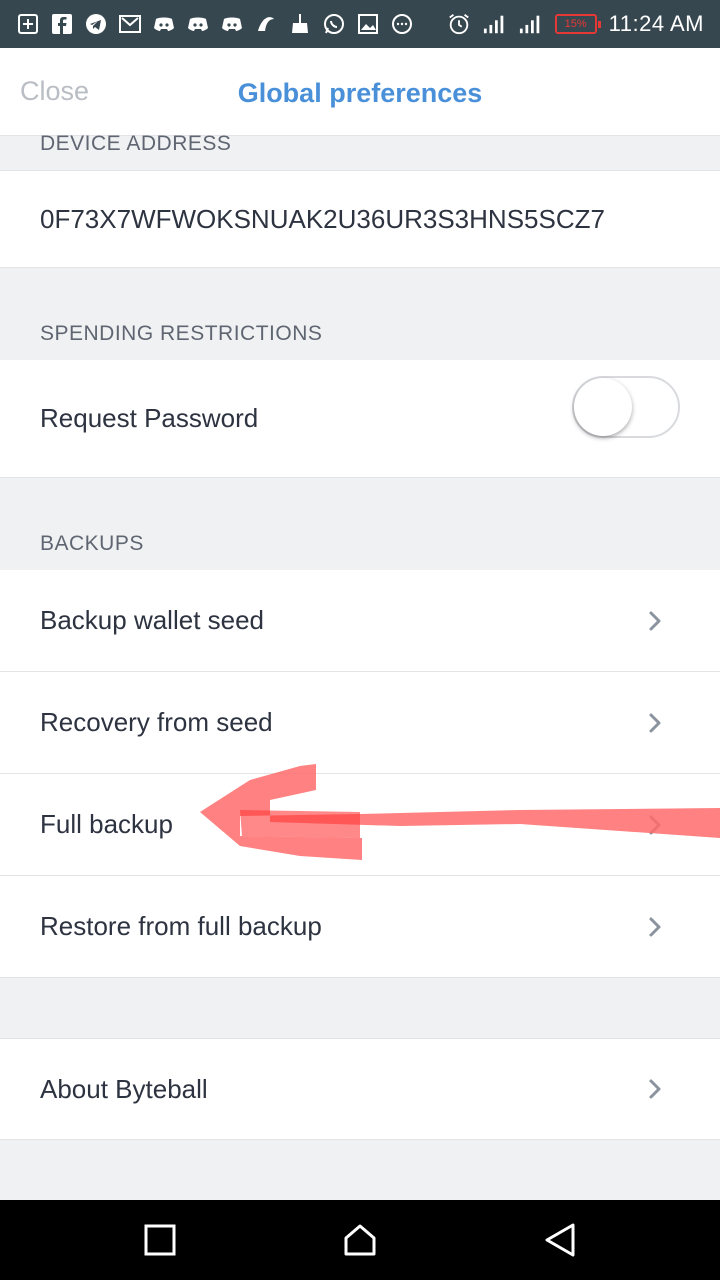 The image size is (720, 1280). I want to click on navigation-bar, so click(360, 1240).